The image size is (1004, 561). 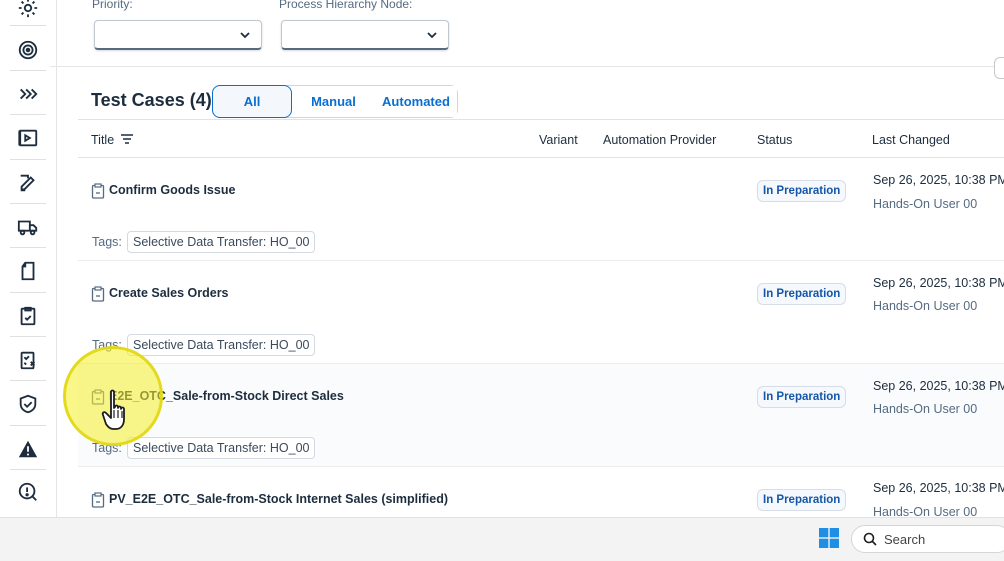 What do you see at coordinates (527, 66) in the screenshot?
I see `section-divider` at bounding box center [527, 66].